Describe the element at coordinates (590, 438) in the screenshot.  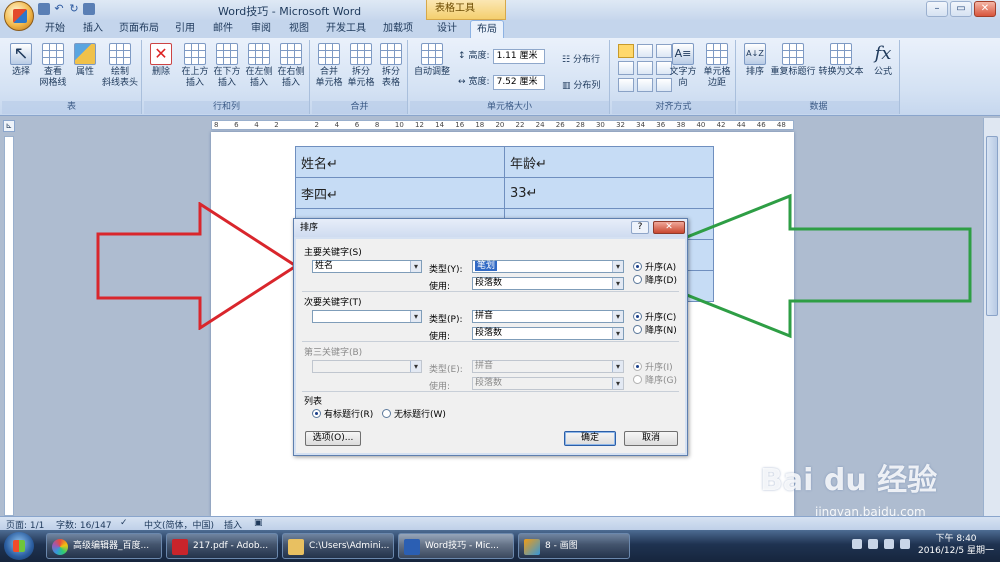
I see `ok-button: 确定` at that location.